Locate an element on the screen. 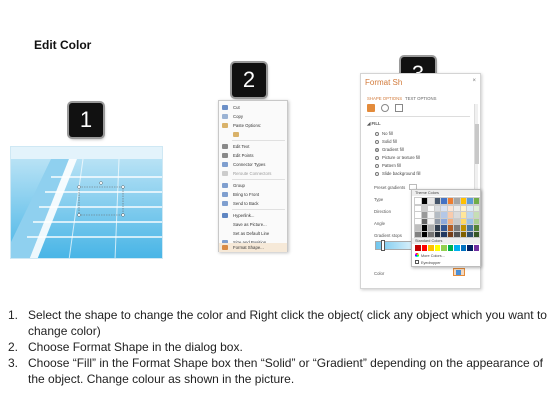 The image size is (560, 420). fill-line-icon is located at coordinates (371, 108).